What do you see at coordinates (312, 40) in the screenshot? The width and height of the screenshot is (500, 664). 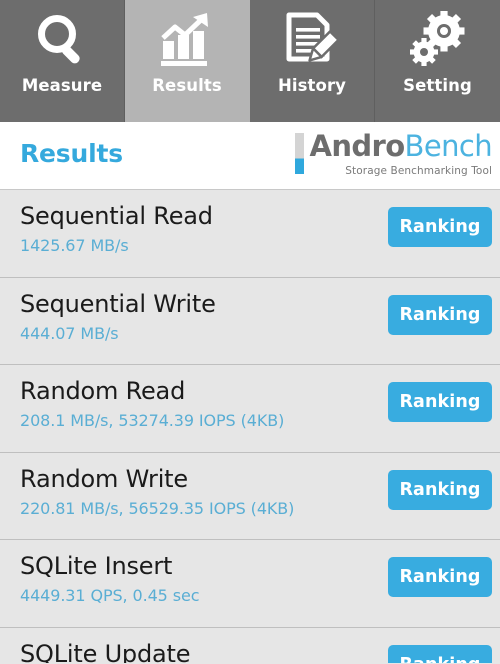 I see `document-pencil-icon` at bounding box center [312, 40].